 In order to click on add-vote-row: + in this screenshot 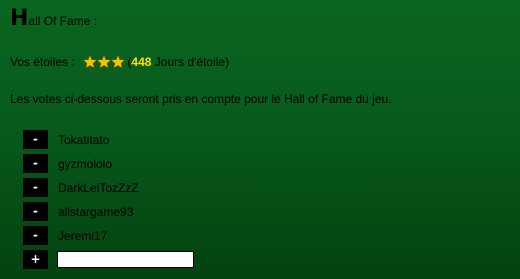, I will do `click(108, 259)`.